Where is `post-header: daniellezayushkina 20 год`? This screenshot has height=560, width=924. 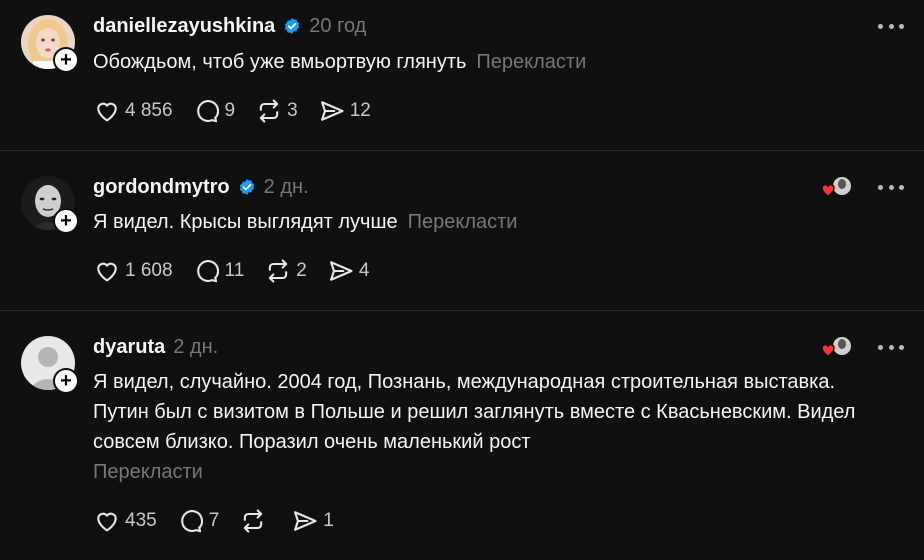 post-header: daniellezayushkina 20 год is located at coordinates (229, 26).